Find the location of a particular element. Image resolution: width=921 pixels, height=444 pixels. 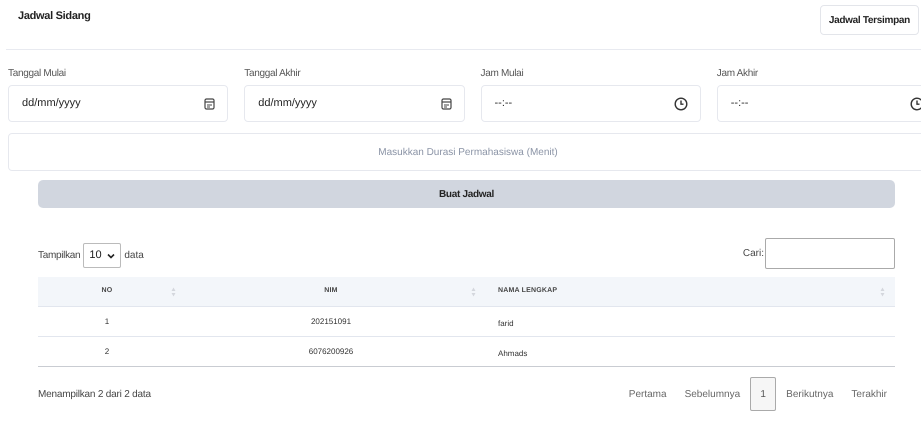

table-info: Menampilkan 2 dari 2 data is located at coordinates (94, 395).